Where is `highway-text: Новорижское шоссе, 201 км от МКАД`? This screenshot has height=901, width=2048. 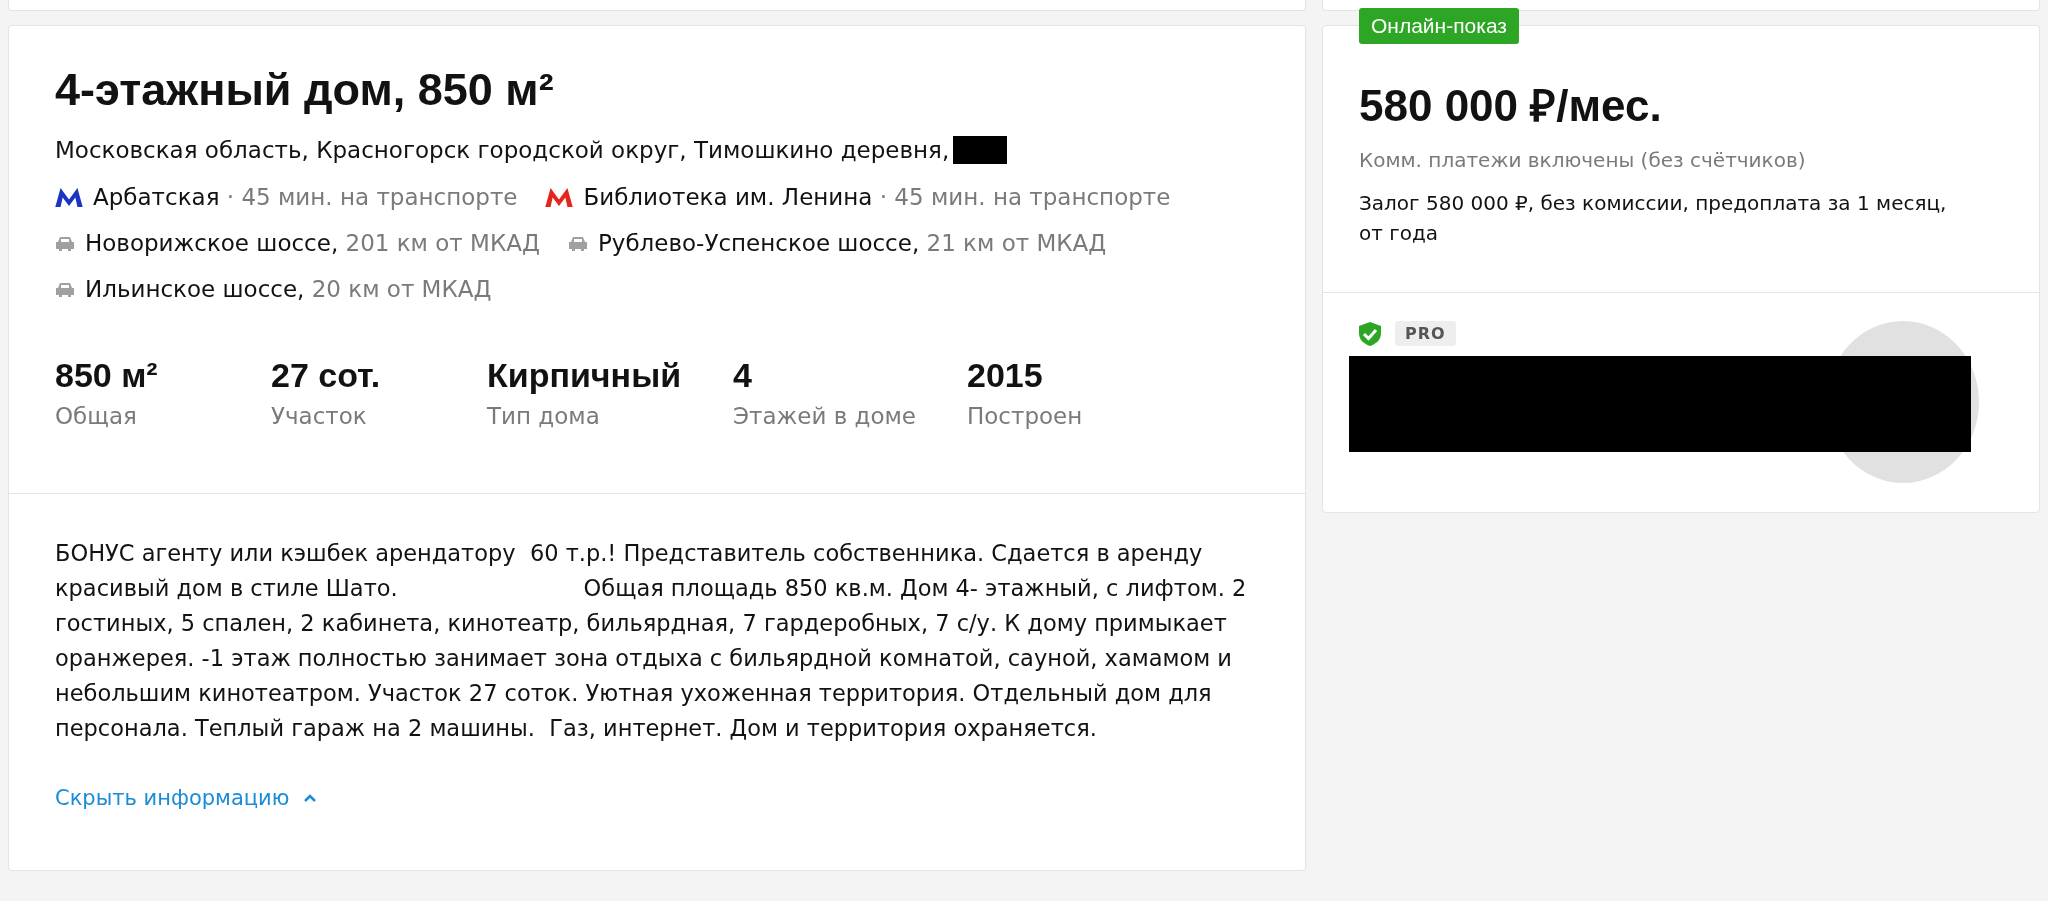 highway-text: Новорижское шоссе, 201 км от МКАД is located at coordinates (312, 243).